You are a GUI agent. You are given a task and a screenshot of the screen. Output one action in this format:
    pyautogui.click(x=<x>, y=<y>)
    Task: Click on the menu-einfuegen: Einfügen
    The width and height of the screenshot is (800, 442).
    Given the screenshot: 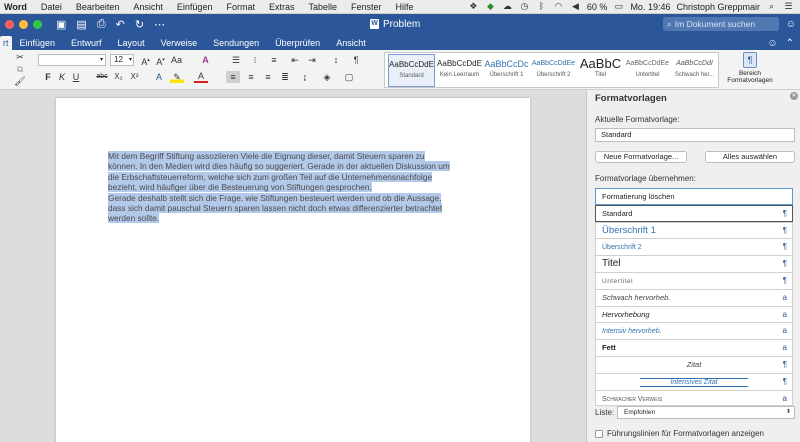 What is the action you would take?
    pyautogui.click(x=195, y=7)
    